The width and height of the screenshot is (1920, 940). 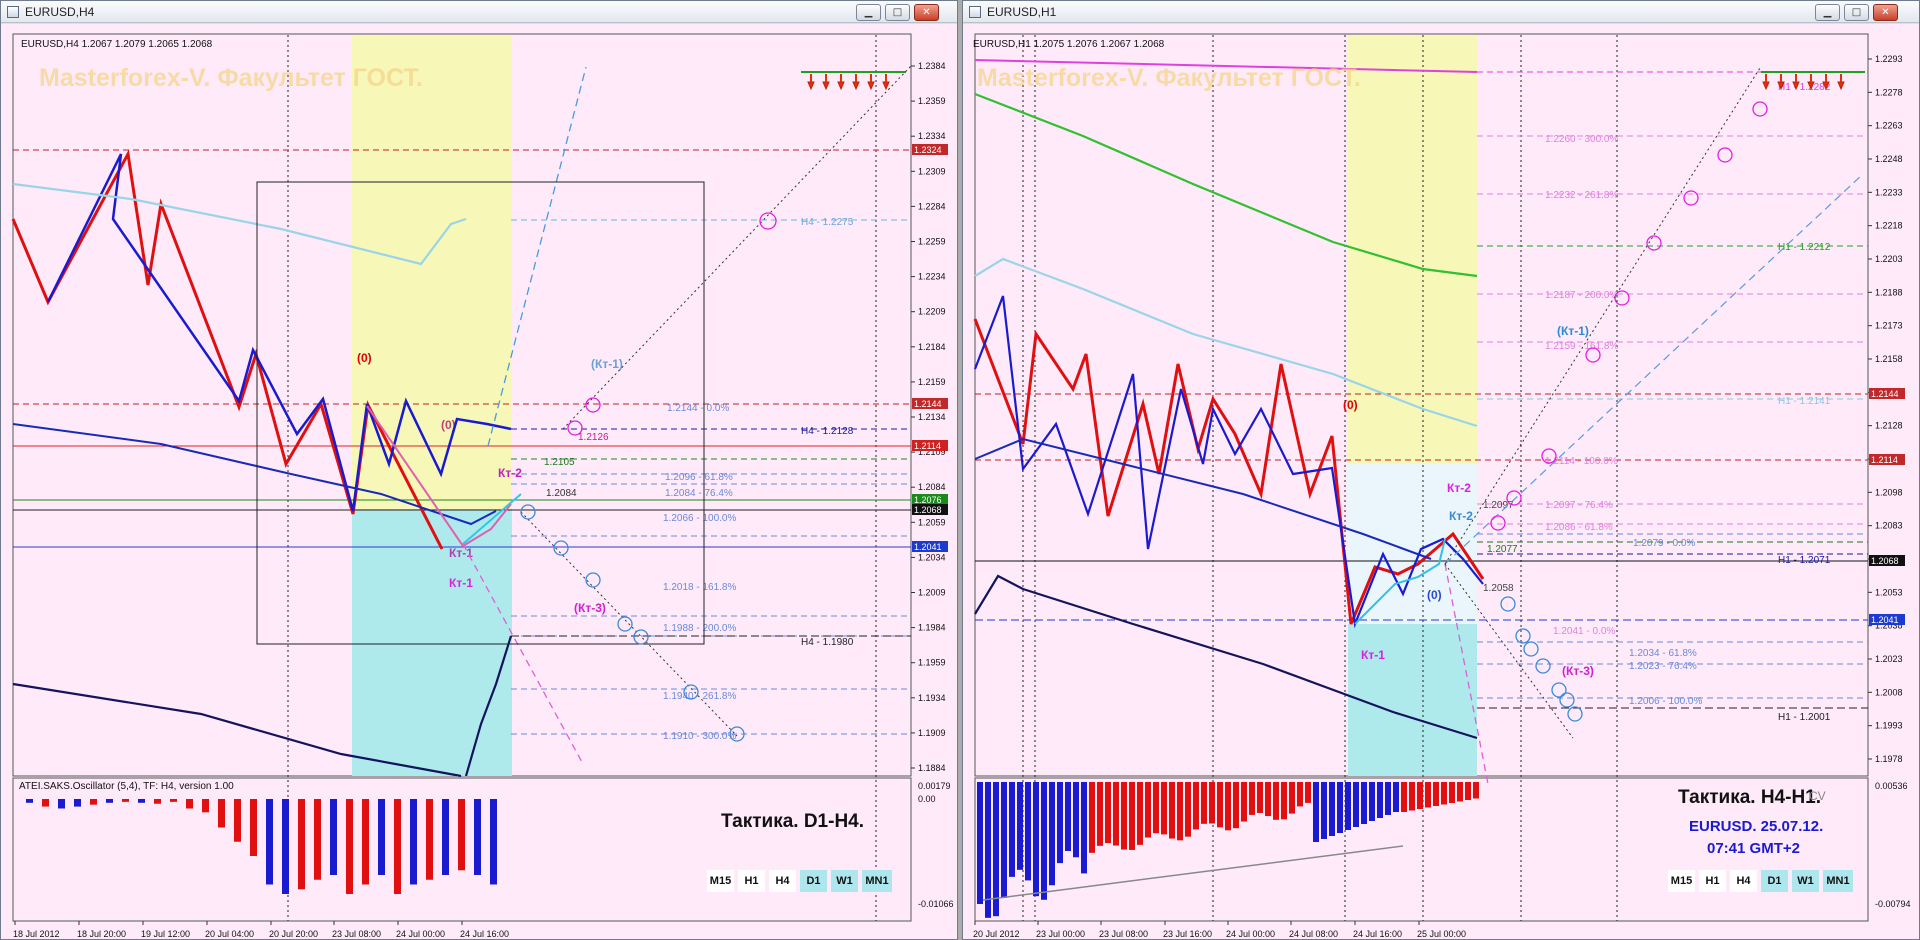 What do you see at coordinates (1350, 405) in the screenshot?
I see `wave-marker: (0)` at bounding box center [1350, 405].